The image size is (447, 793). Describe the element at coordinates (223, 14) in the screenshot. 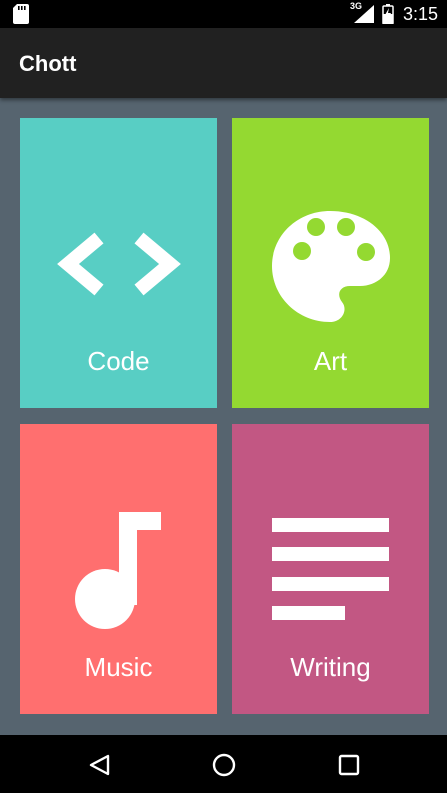

I see `status-bar: 3G 3:15` at that location.